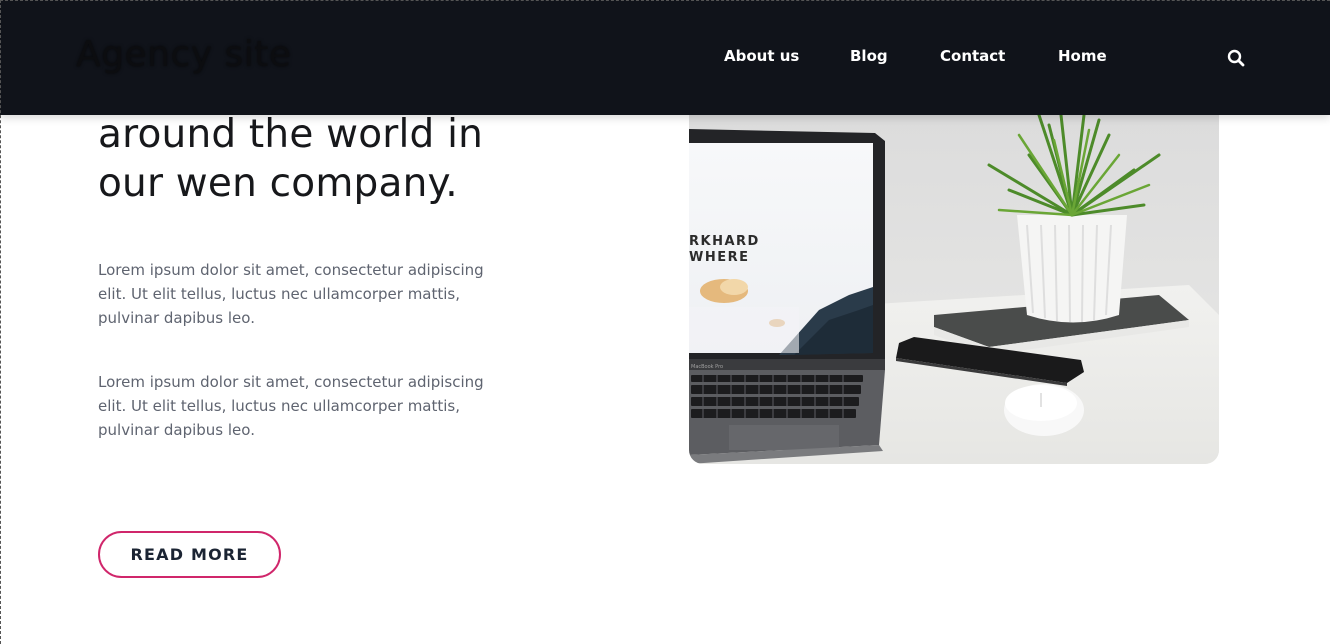  I want to click on nav-item-home: Home, so click(1082, 56).